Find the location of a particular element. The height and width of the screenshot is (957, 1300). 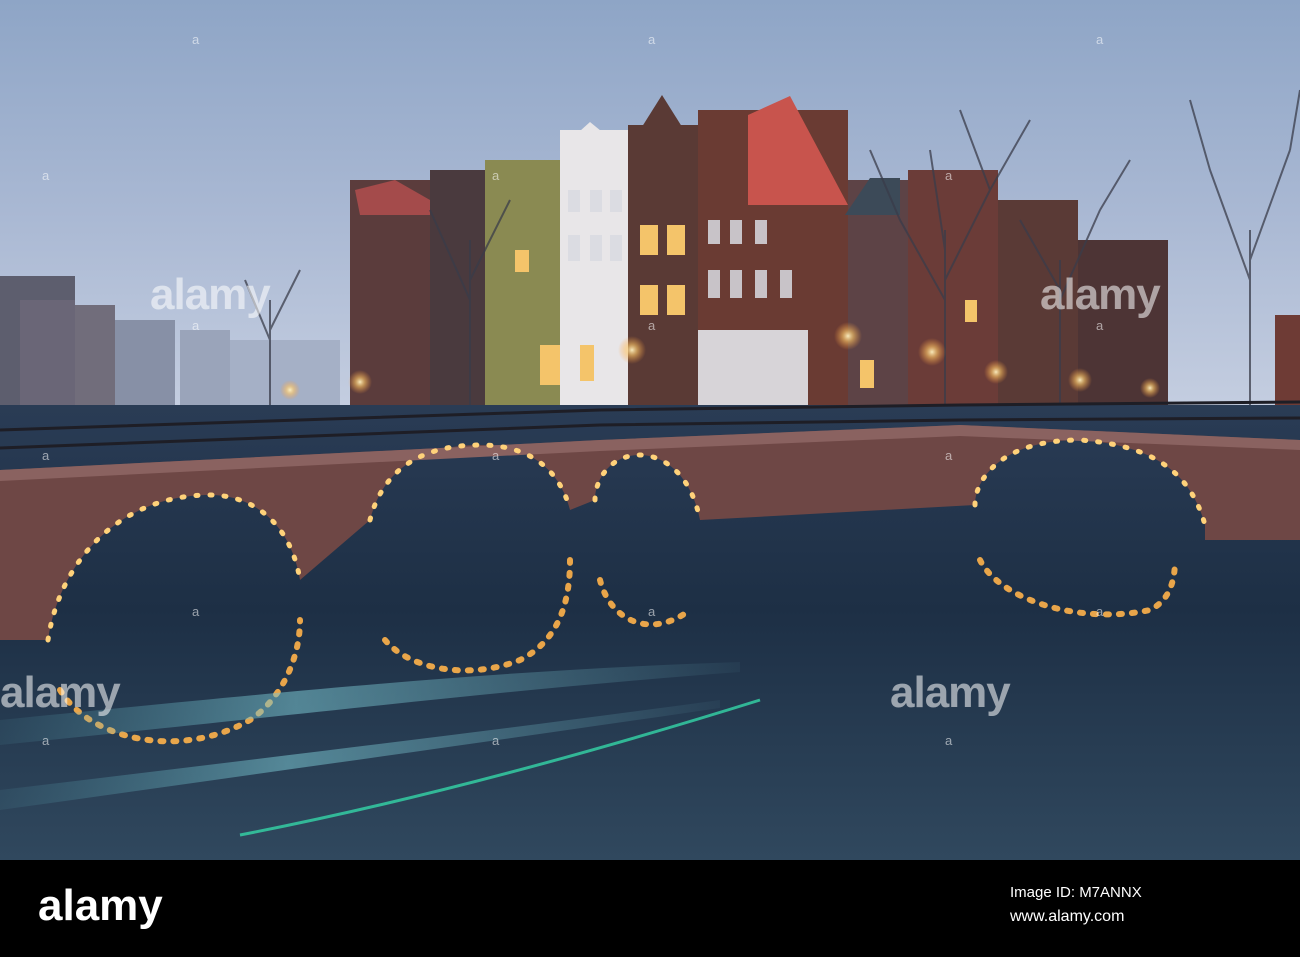

website-url: www.alamy.com is located at coordinates (1067, 916).